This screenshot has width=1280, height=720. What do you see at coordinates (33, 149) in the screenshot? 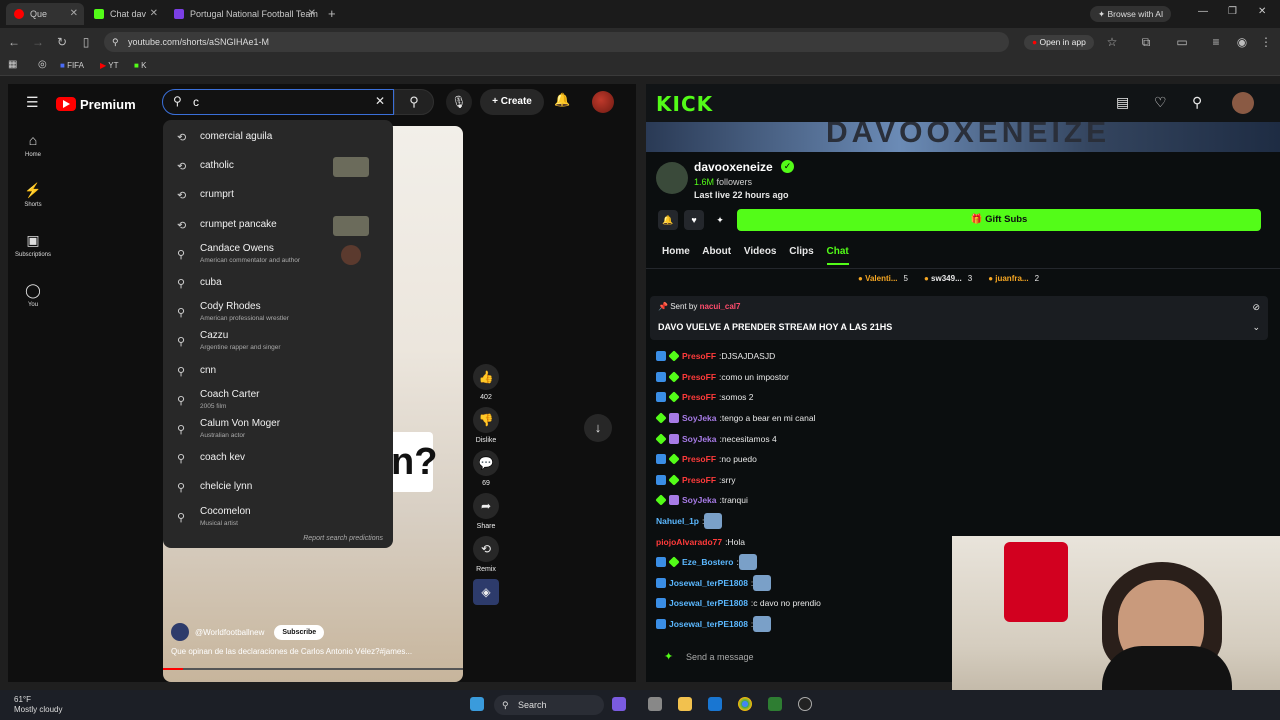
I see `sidebar-item-home: ⌂ Home` at bounding box center [33, 149].